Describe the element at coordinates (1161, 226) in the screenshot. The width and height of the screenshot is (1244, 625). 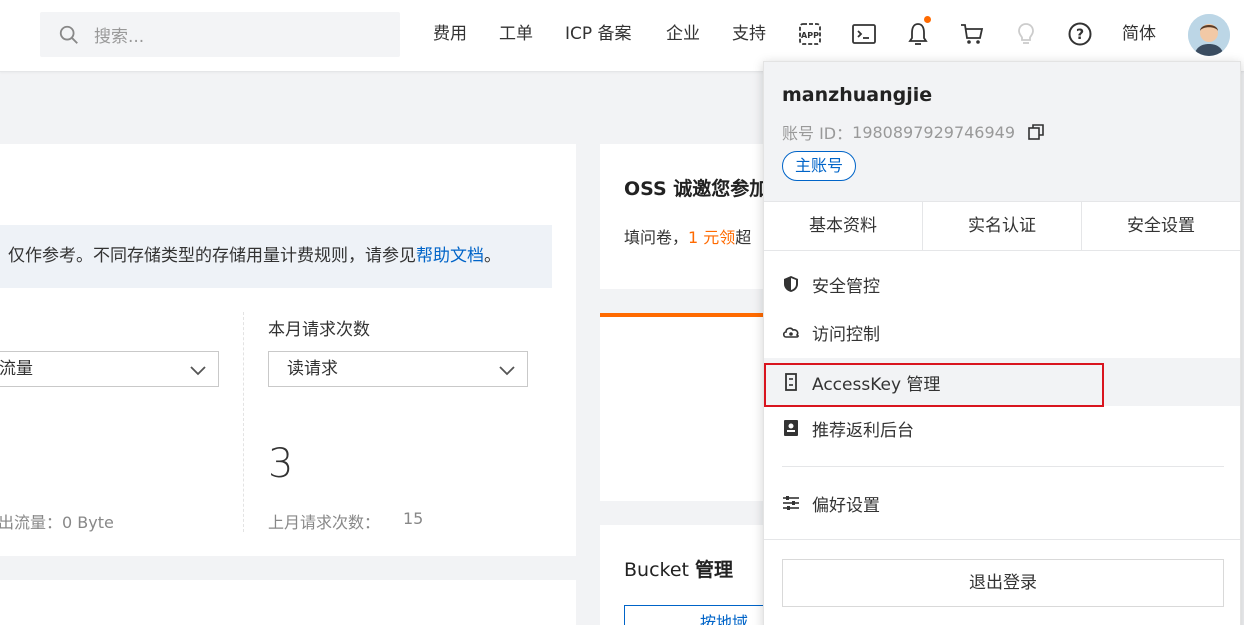
I see `tab-security-settings: 安全设置` at that location.